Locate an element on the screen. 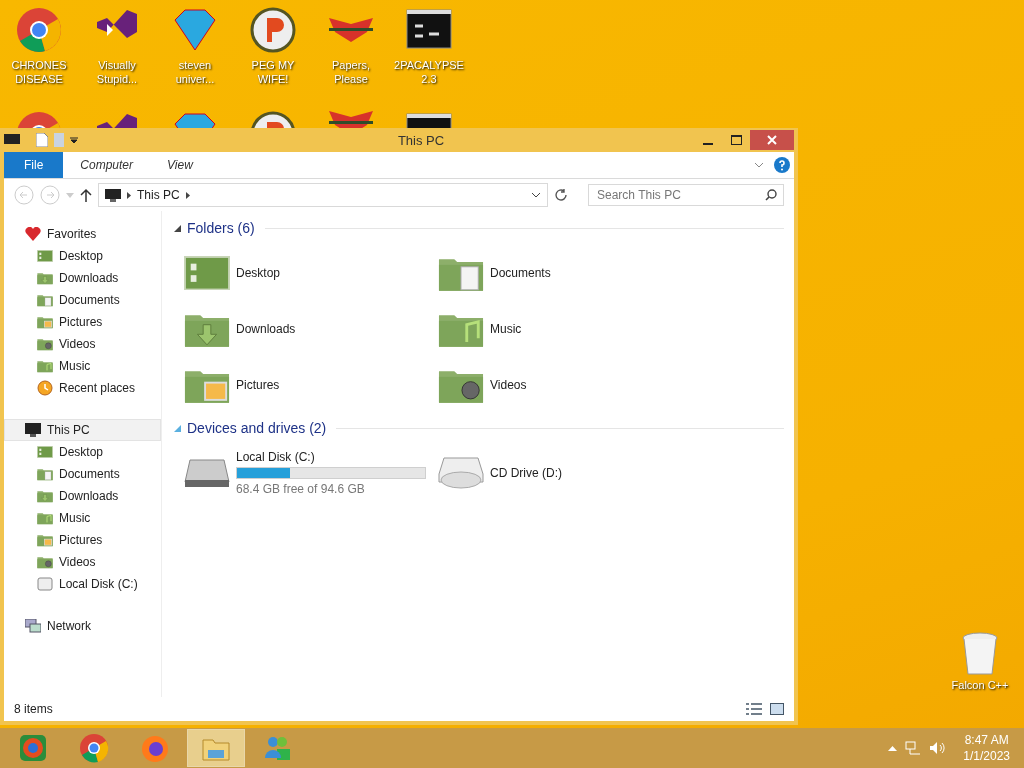  large-icons-view-icon is located at coordinates (777, 709).